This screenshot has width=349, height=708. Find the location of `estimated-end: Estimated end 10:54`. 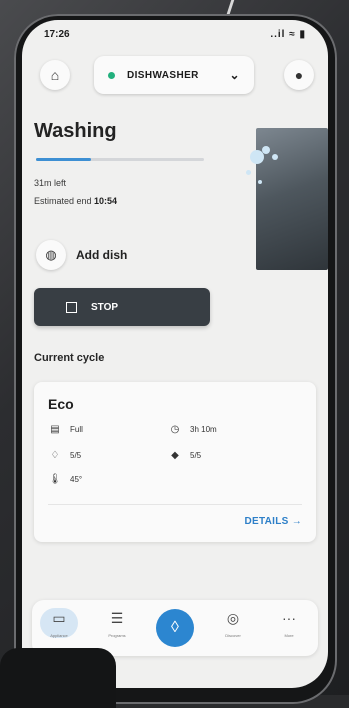

estimated-end: Estimated end 10:54 is located at coordinates (75, 201).